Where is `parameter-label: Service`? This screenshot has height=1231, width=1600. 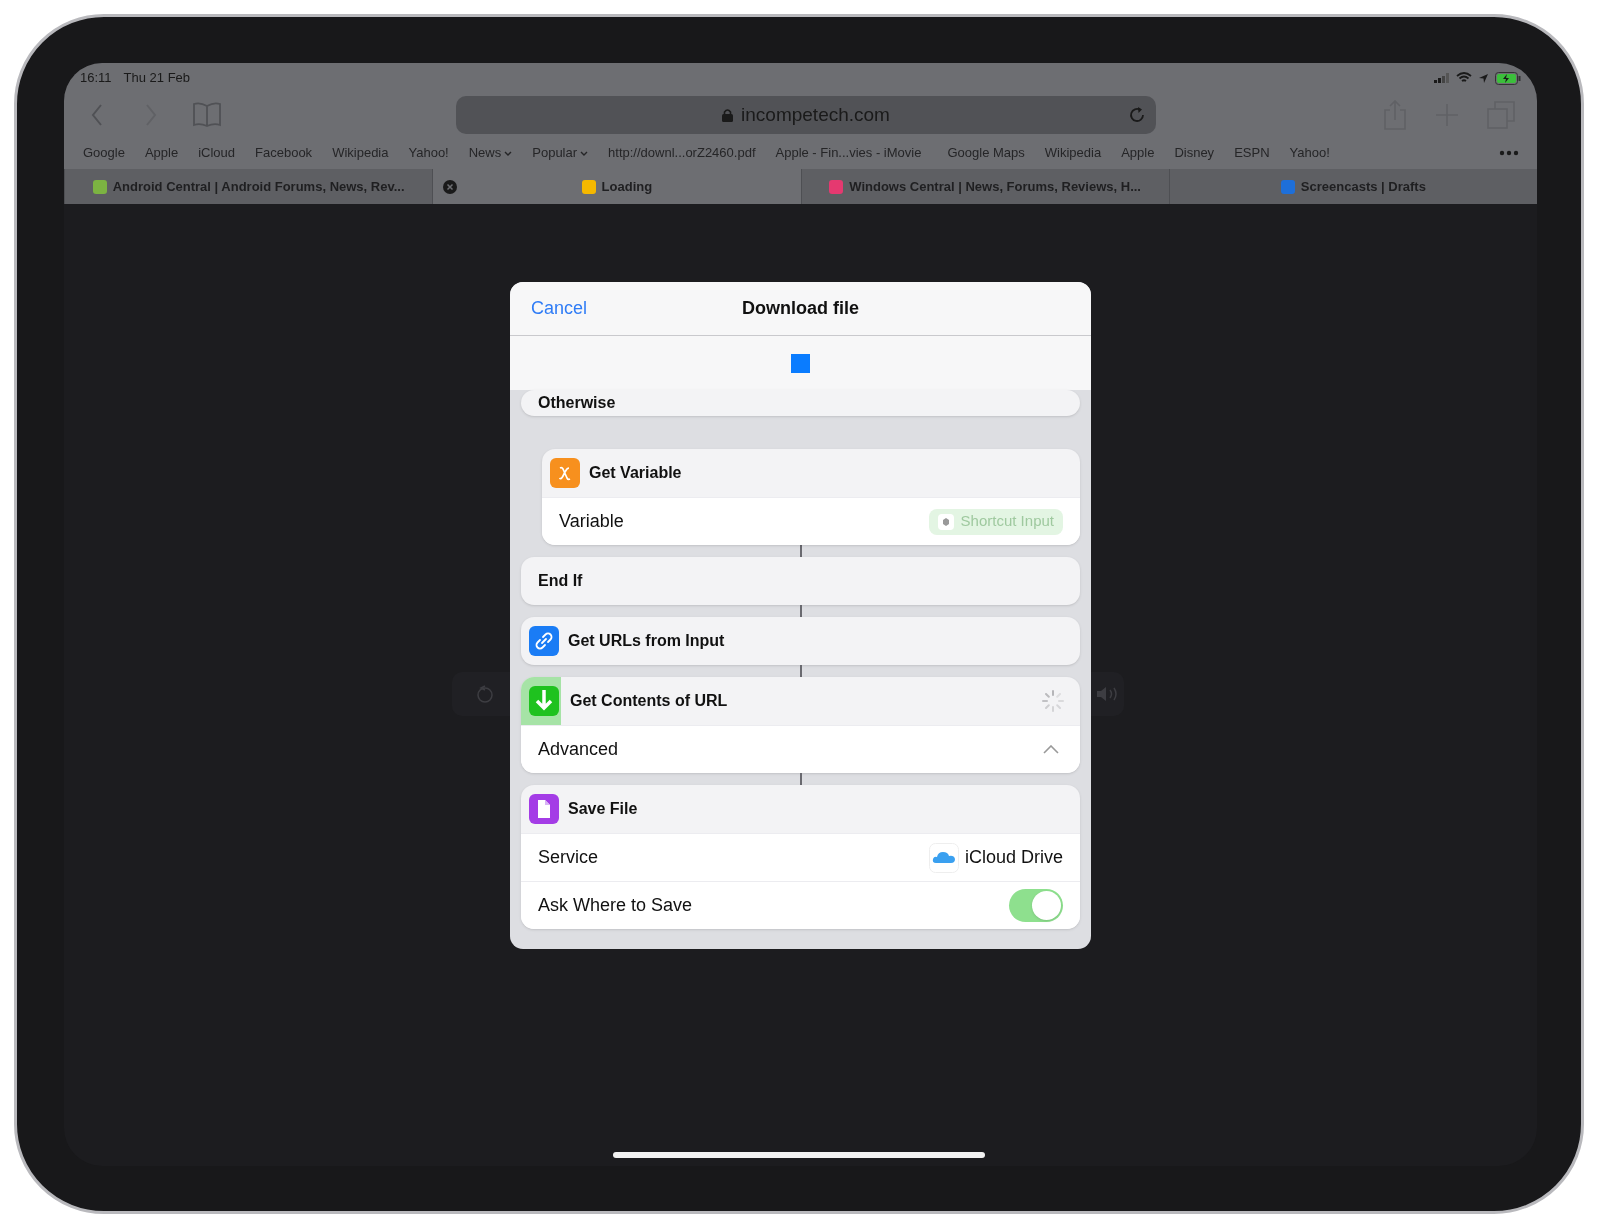
parameter-label: Service is located at coordinates (568, 857).